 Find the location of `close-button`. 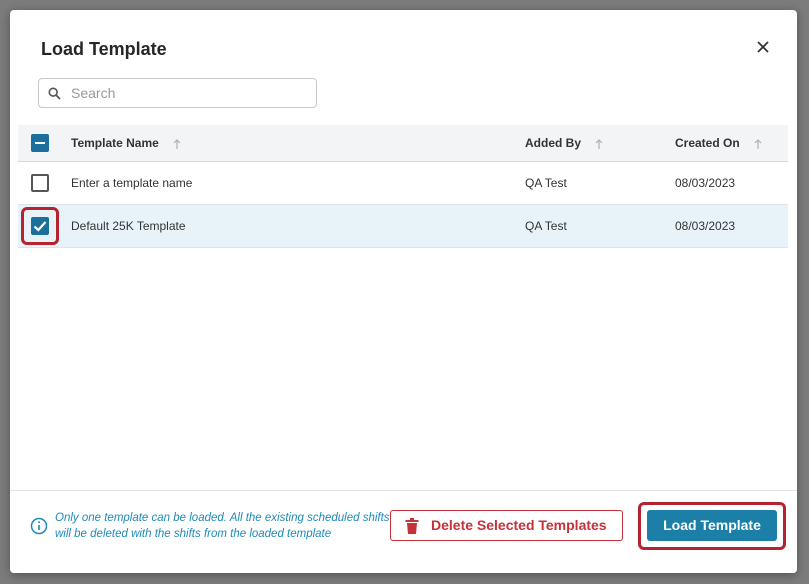

close-button is located at coordinates (763, 47).